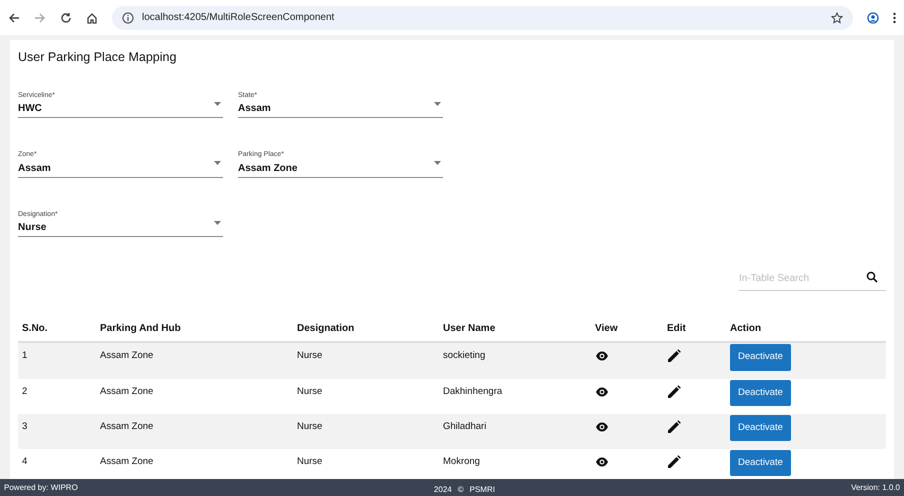  What do you see at coordinates (482, 490) in the screenshot?
I see `organization-name: PSMRI` at bounding box center [482, 490].